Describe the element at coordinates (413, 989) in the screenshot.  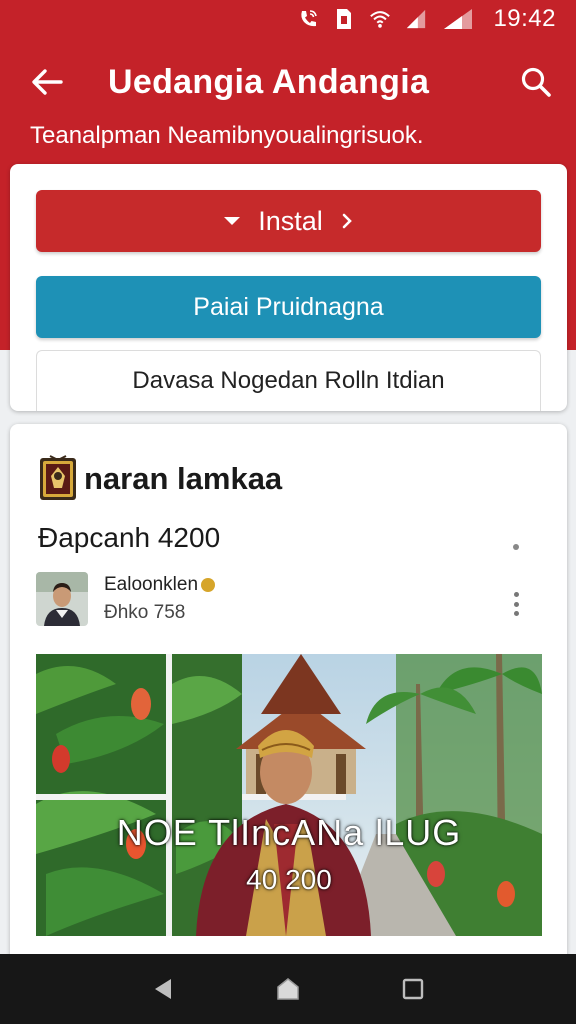
I see `nav-recents-icon` at that location.